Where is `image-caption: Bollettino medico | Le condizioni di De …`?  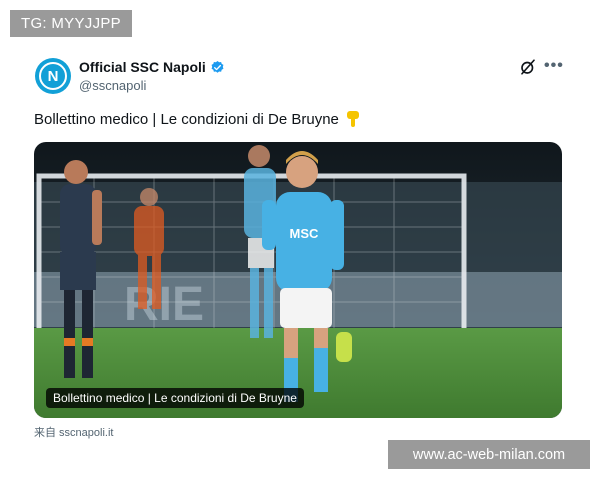
image-caption: Bollettino medico | Le condizioni di De … is located at coordinates (175, 398).